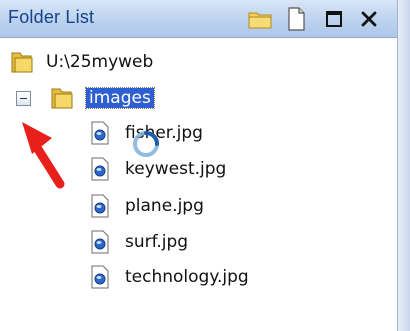  I want to click on tree-node-root: U:\25myweb, so click(79, 62).